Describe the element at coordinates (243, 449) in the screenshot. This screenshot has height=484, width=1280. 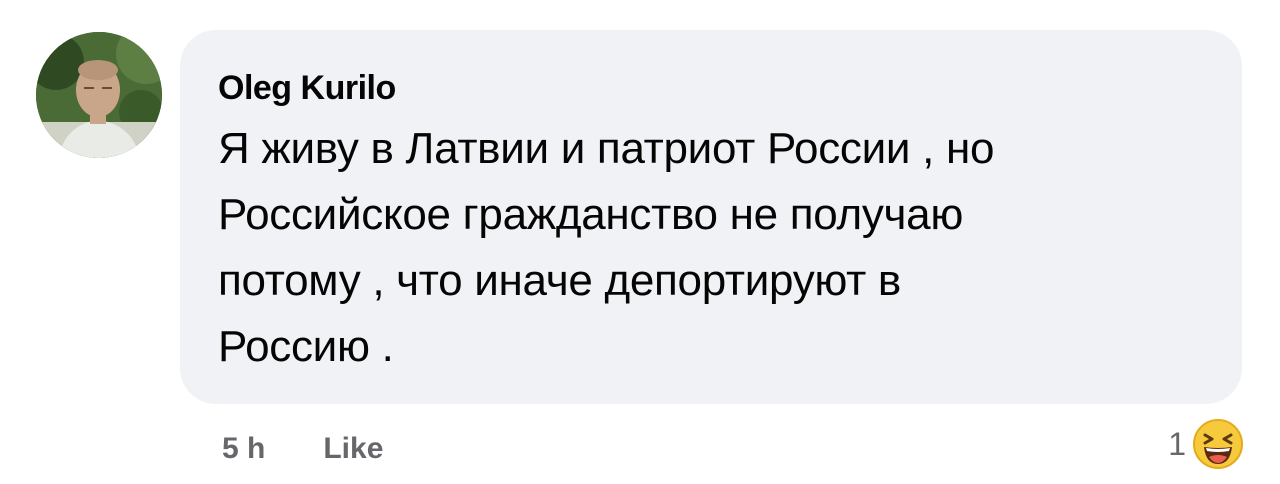
I see `comment-timestamp: 5 h` at that location.